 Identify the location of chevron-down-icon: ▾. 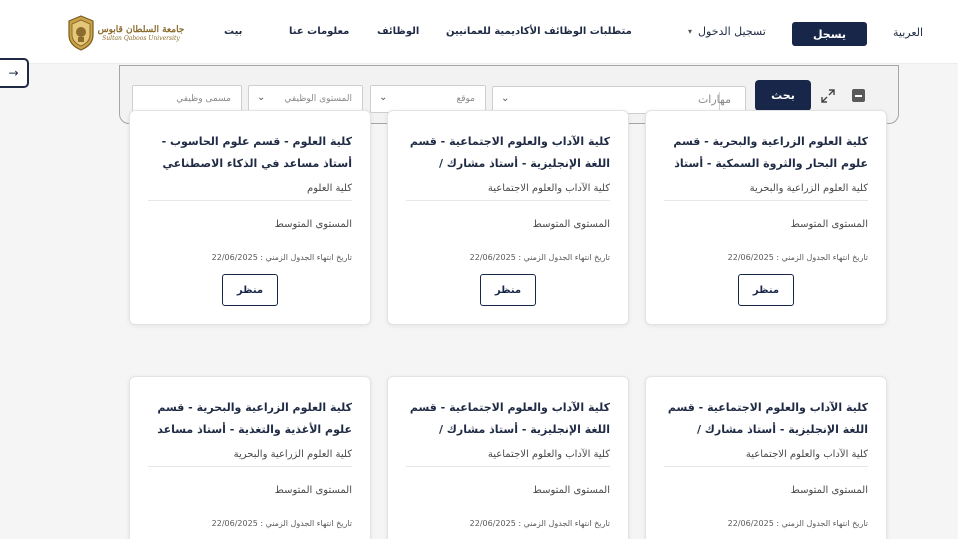
(690, 31).